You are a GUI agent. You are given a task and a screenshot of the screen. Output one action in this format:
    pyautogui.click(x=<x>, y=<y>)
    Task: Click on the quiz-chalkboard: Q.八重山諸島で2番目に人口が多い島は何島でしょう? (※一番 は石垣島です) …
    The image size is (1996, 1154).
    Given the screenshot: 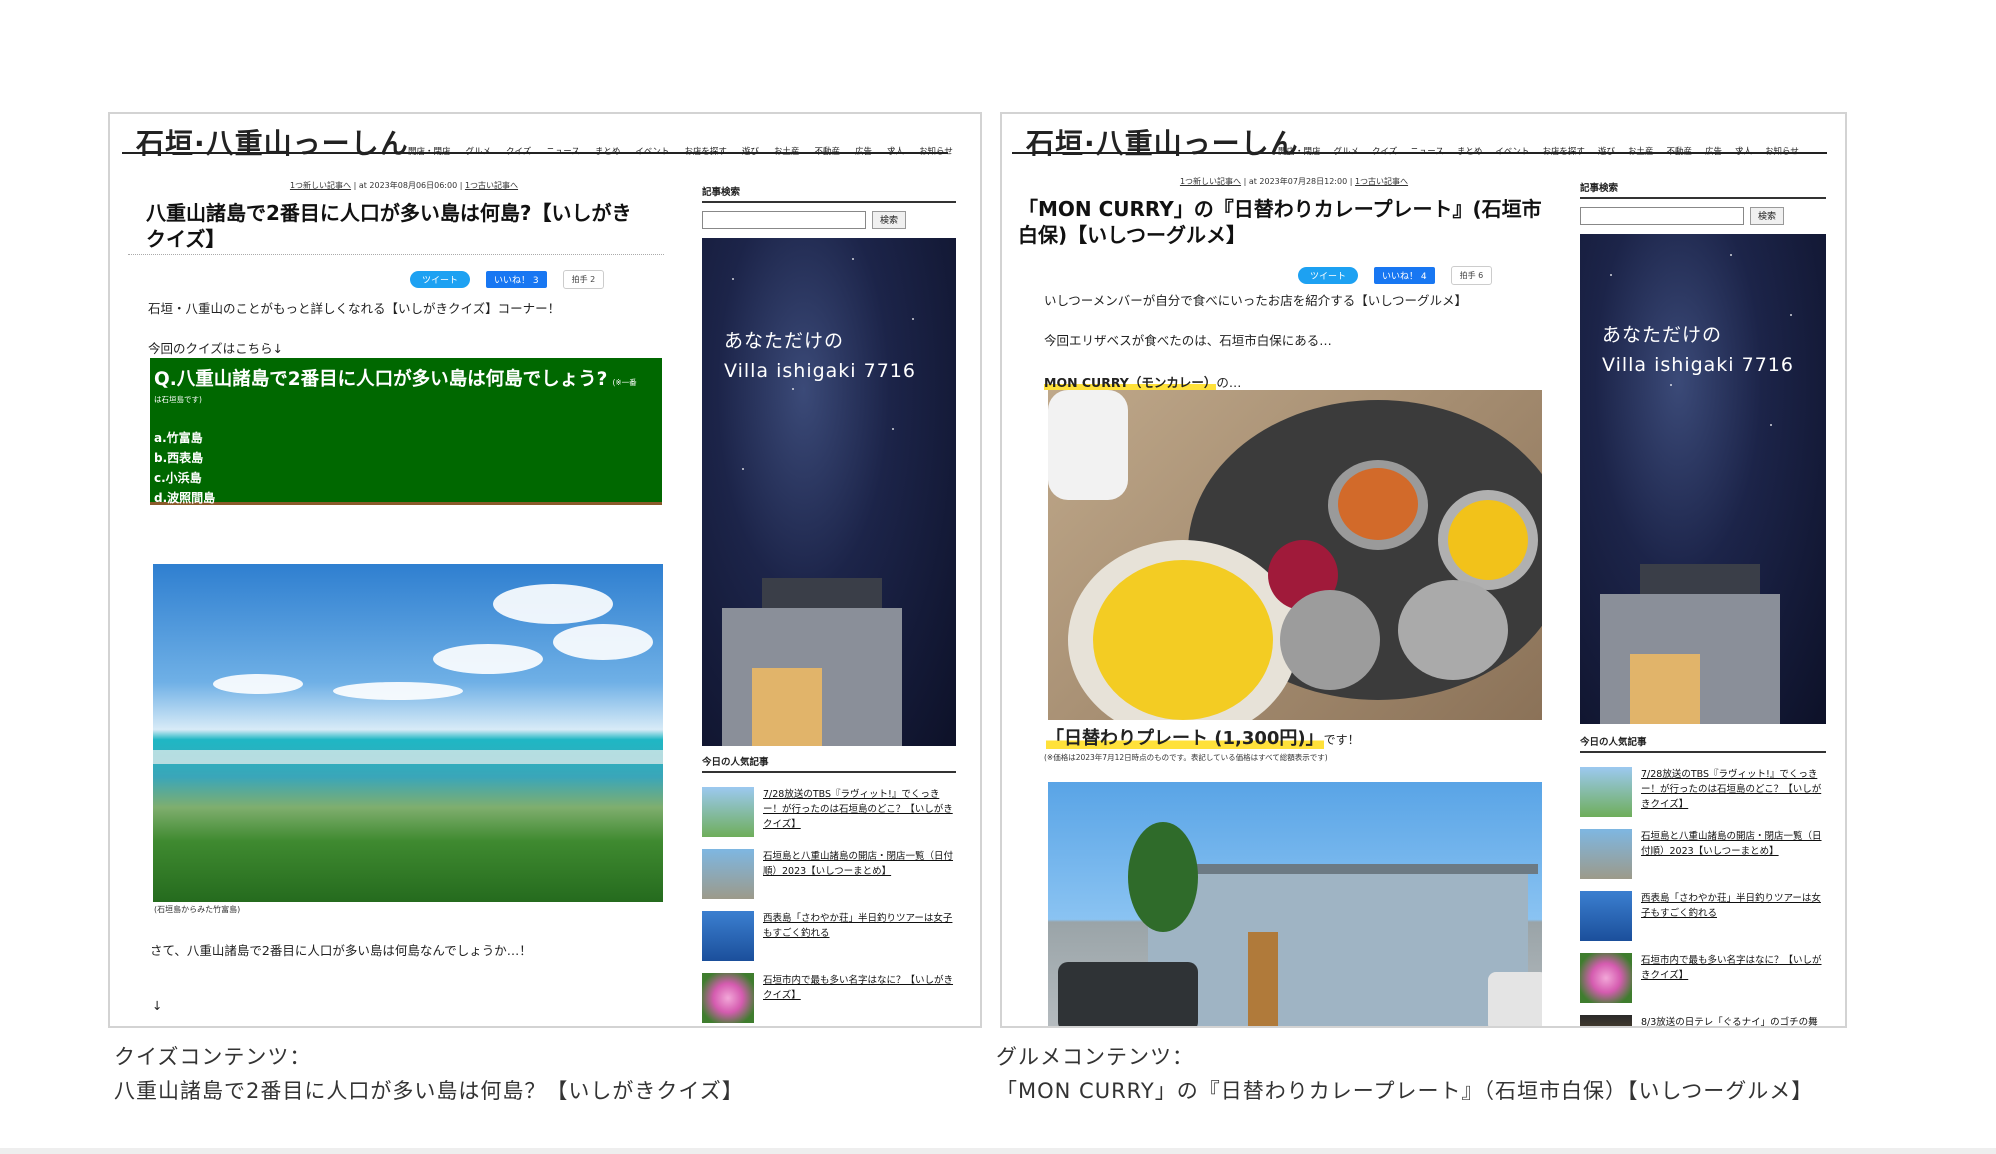 What is the action you would take?
    pyautogui.click(x=406, y=431)
    